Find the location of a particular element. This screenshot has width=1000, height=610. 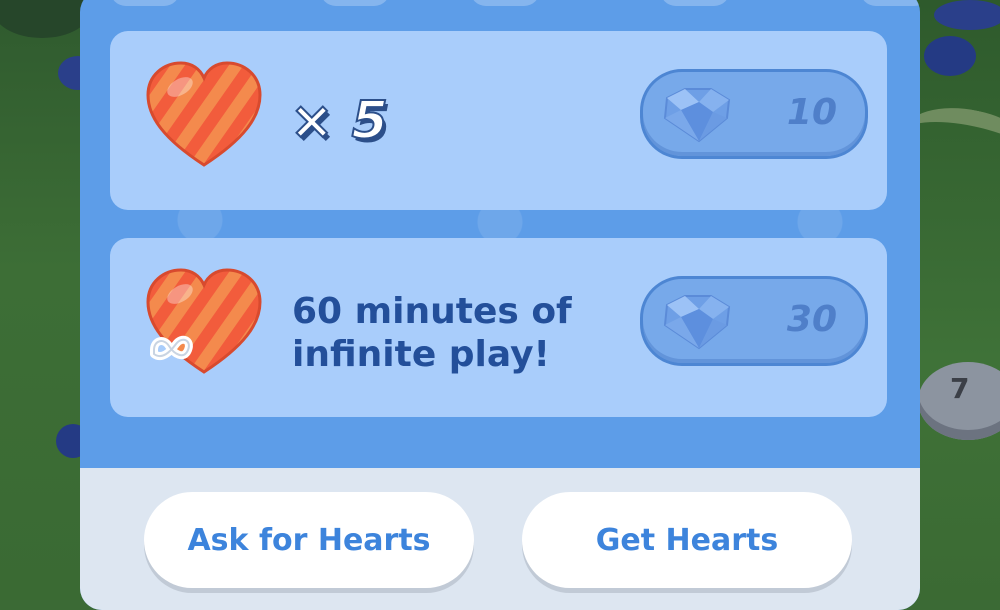

infinity-icon is located at coordinates (171, 348).